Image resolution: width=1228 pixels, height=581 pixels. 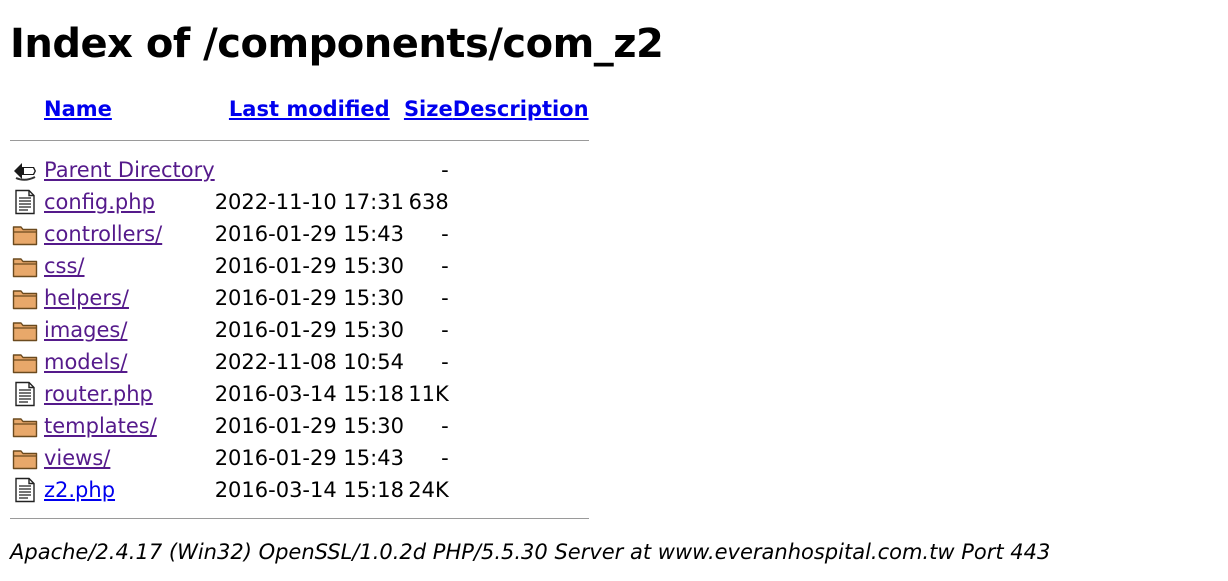 What do you see at coordinates (78, 109) in the screenshot?
I see `sort-by-name-link: Name` at bounding box center [78, 109].